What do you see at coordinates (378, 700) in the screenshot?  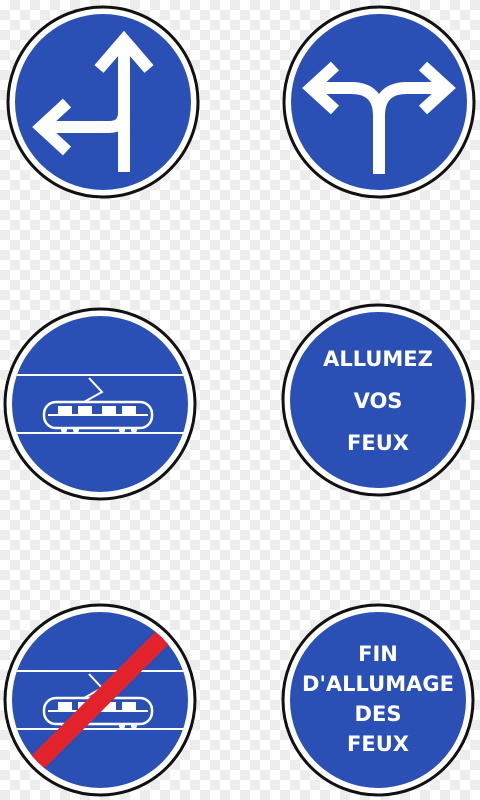 I see `sign-end-headlights: FIN D'ALLUMAGE DES FEUX` at bounding box center [378, 700].